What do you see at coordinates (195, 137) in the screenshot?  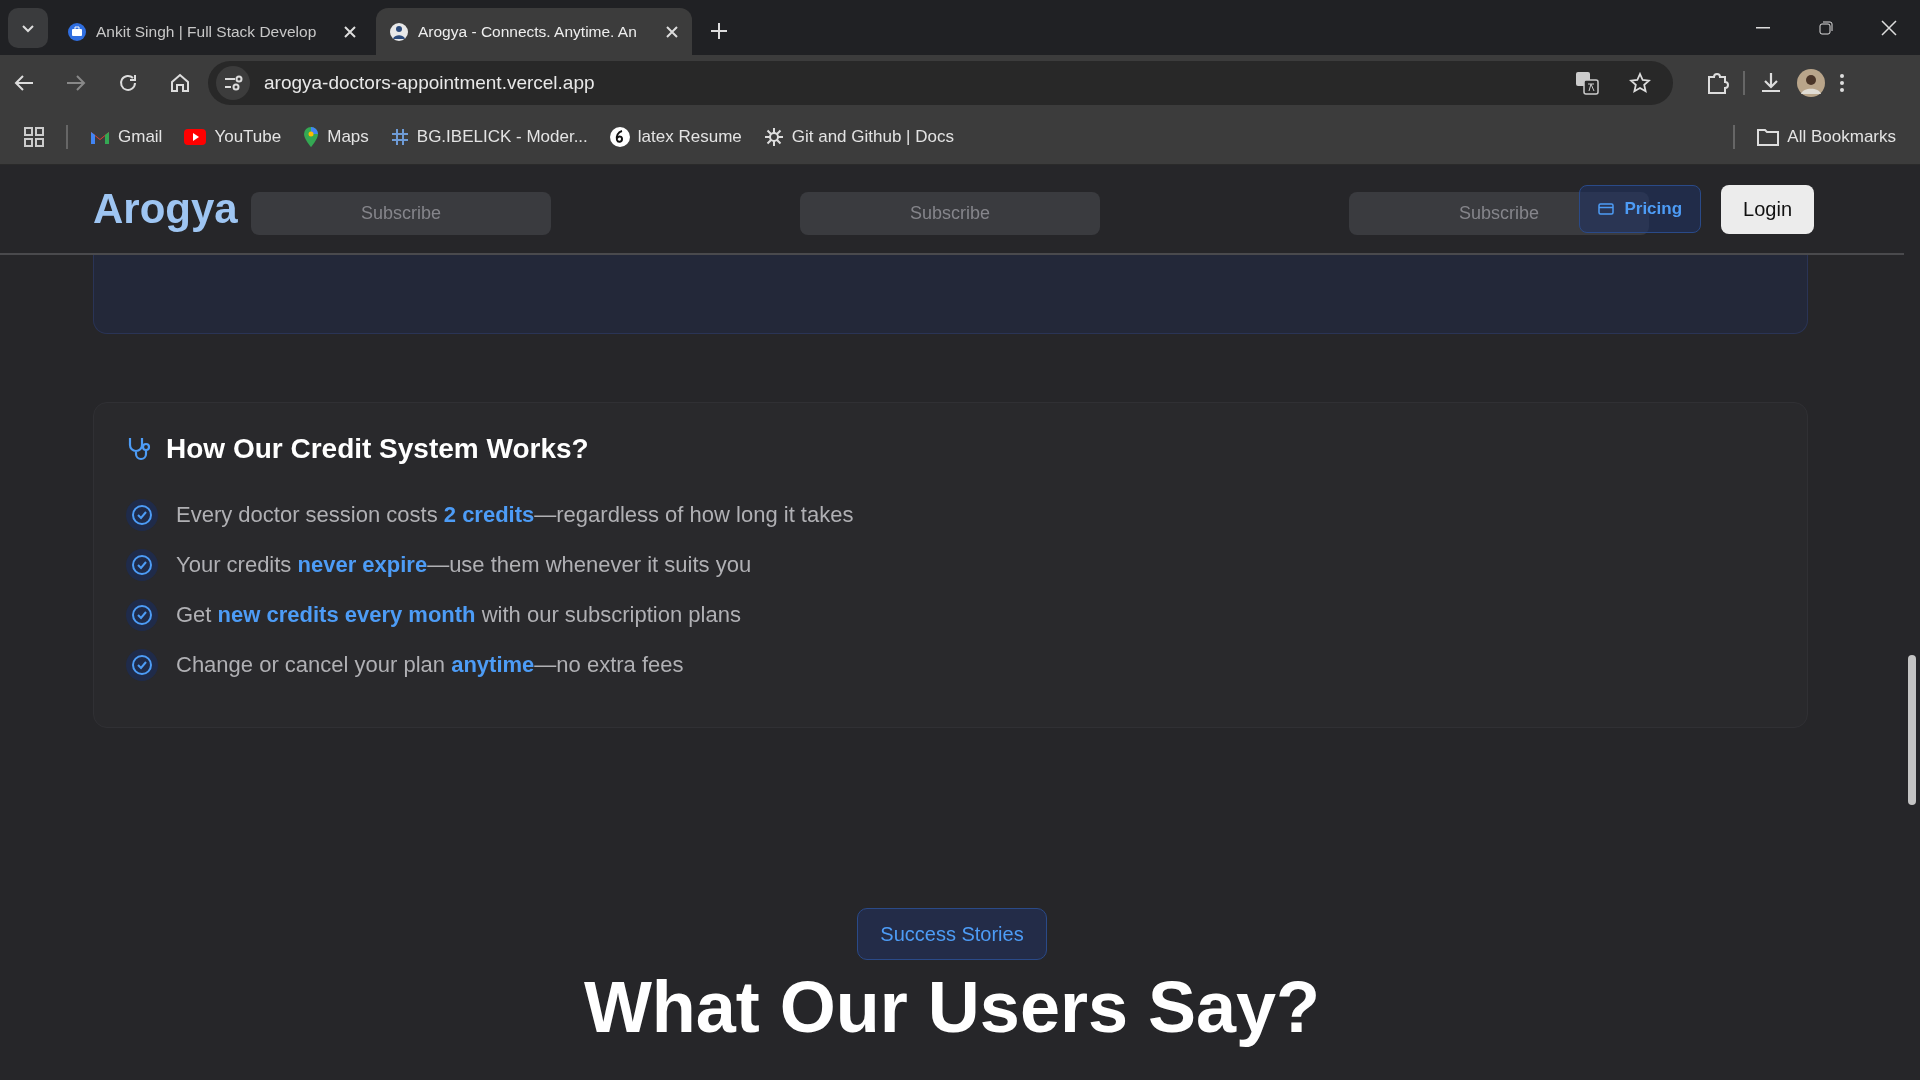 I see `play-icon` at bounding box center [195, 137].